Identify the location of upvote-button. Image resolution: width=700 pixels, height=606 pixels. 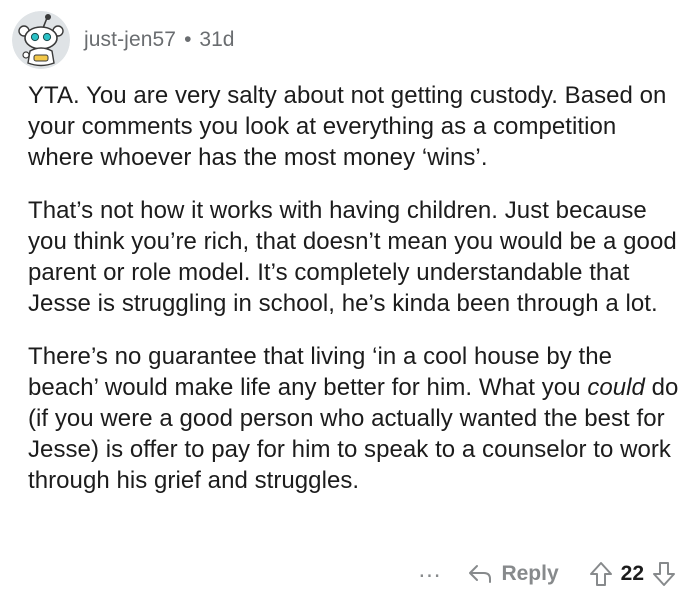
(601, 574).